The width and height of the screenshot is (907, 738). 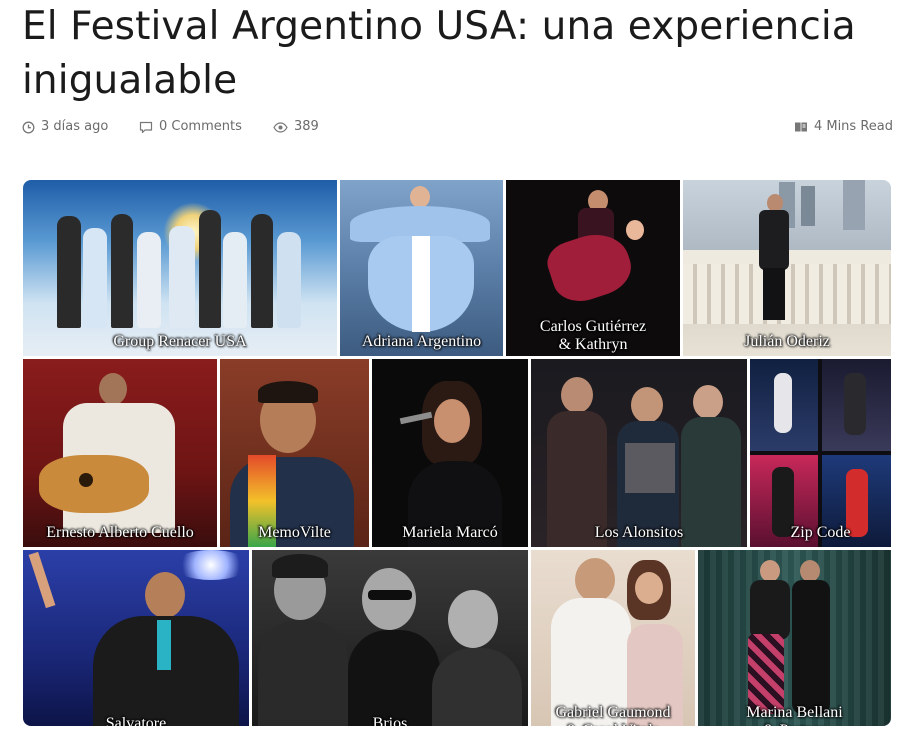 I want to click on post-date: 3 días ago, so click(x=65, y=127).